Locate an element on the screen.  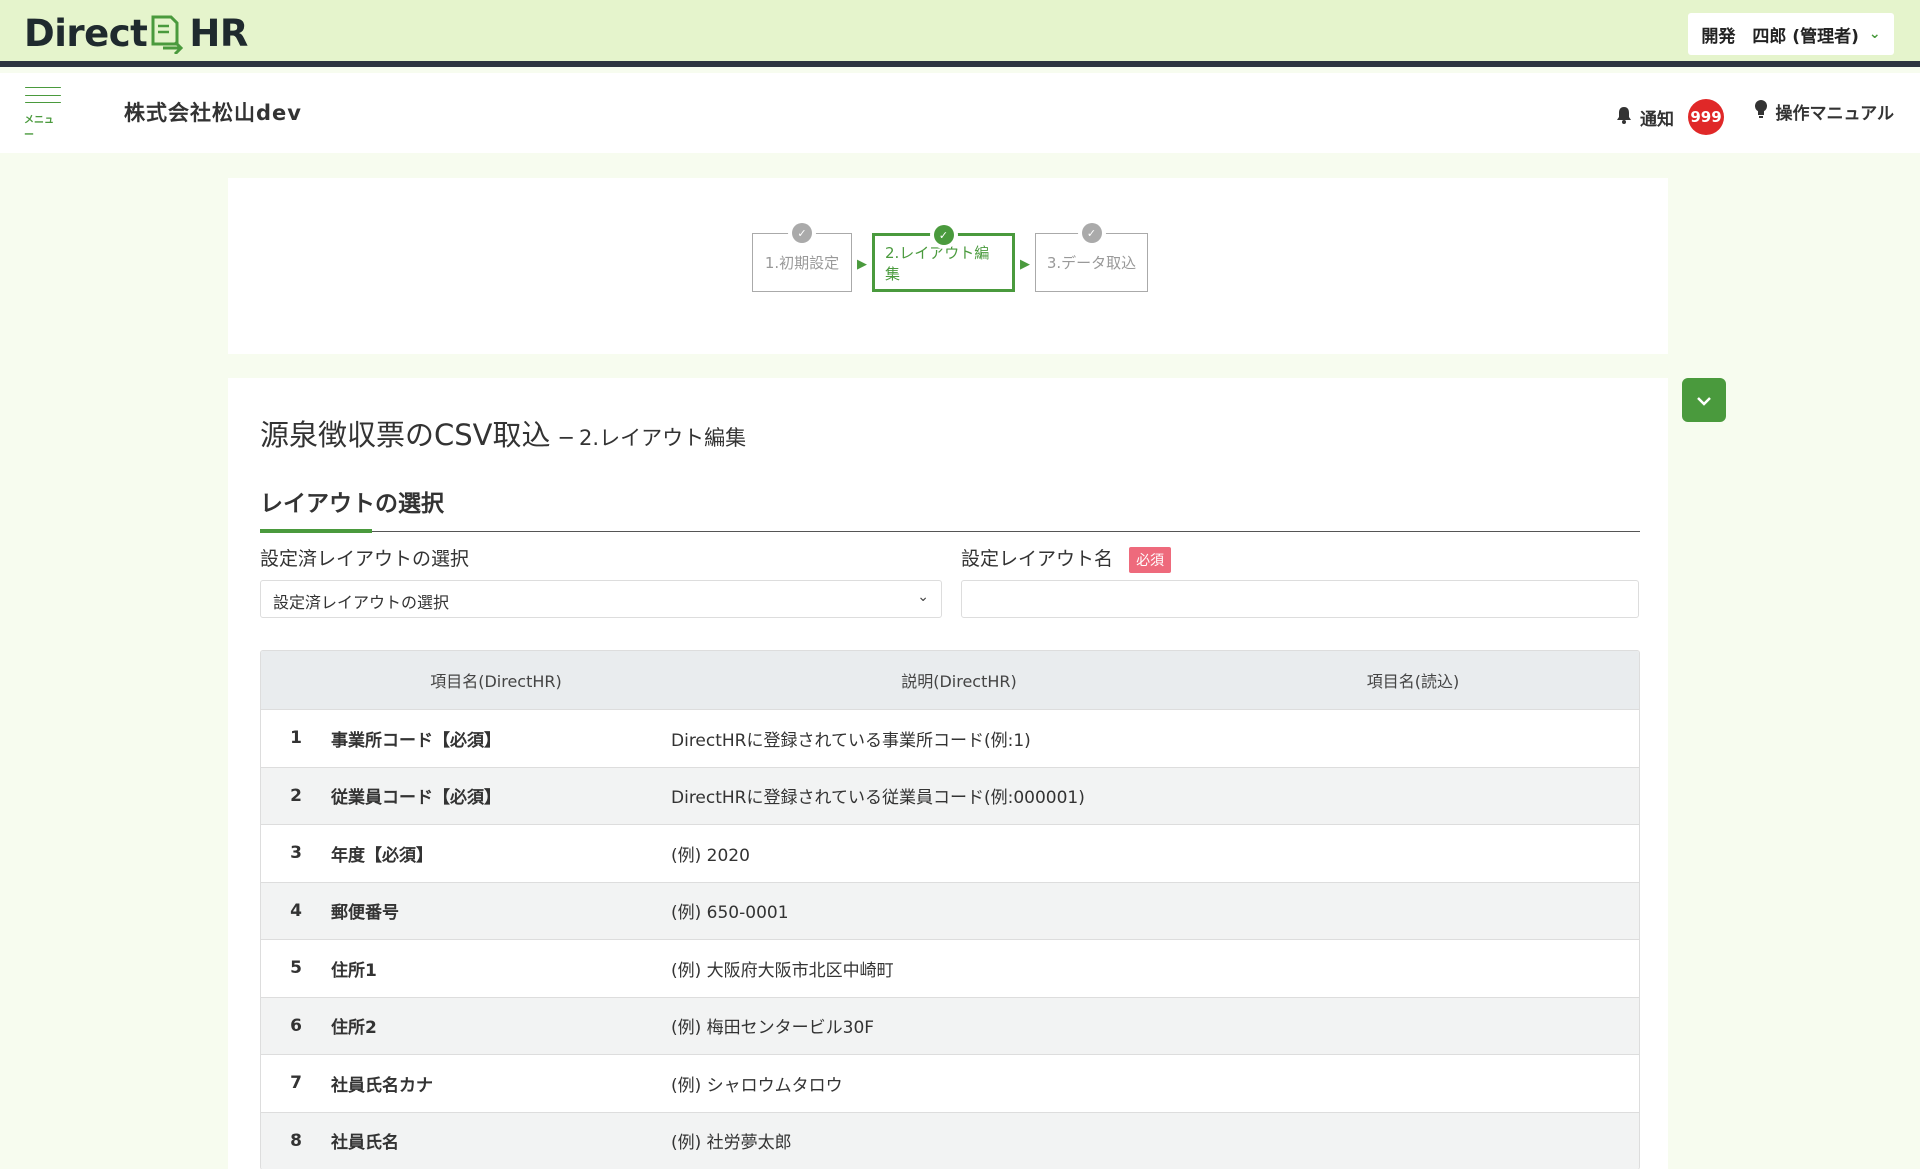
row-item-name: 住所2 is located at coordinates (354, 1028).